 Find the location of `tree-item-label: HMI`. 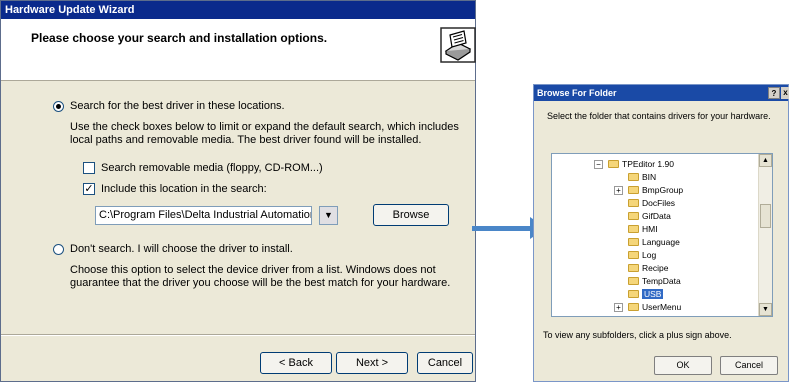

tree-item-label: HMI is located at coordinates (650, 229).